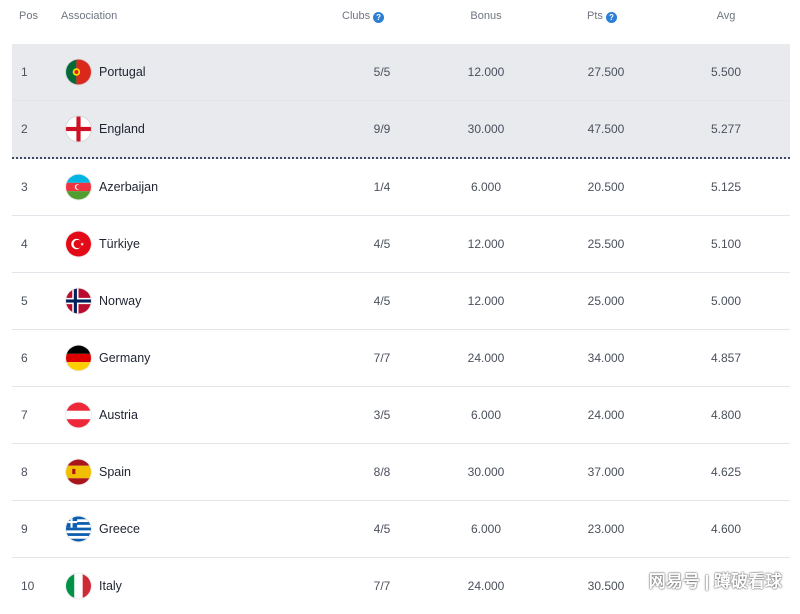 This screenshot has width=800, height=614. What do you see at coordinates (382, 472) in the screenshot?
I see `row-clubs: 8/8` at bounding box center [382, 472].